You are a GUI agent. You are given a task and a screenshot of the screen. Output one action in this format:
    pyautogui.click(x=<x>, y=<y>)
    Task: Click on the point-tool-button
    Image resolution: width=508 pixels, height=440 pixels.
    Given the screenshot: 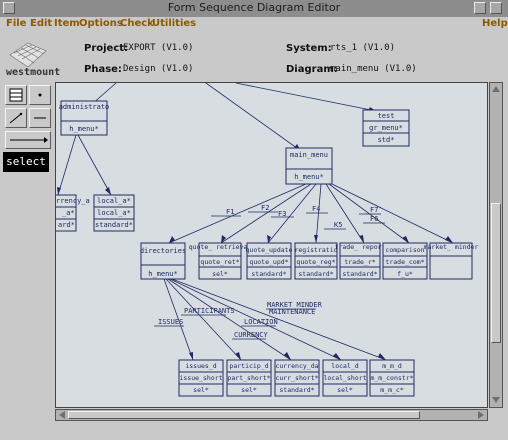 What is the action you would take?
    pyautogui.click(x=40, y=95)
    